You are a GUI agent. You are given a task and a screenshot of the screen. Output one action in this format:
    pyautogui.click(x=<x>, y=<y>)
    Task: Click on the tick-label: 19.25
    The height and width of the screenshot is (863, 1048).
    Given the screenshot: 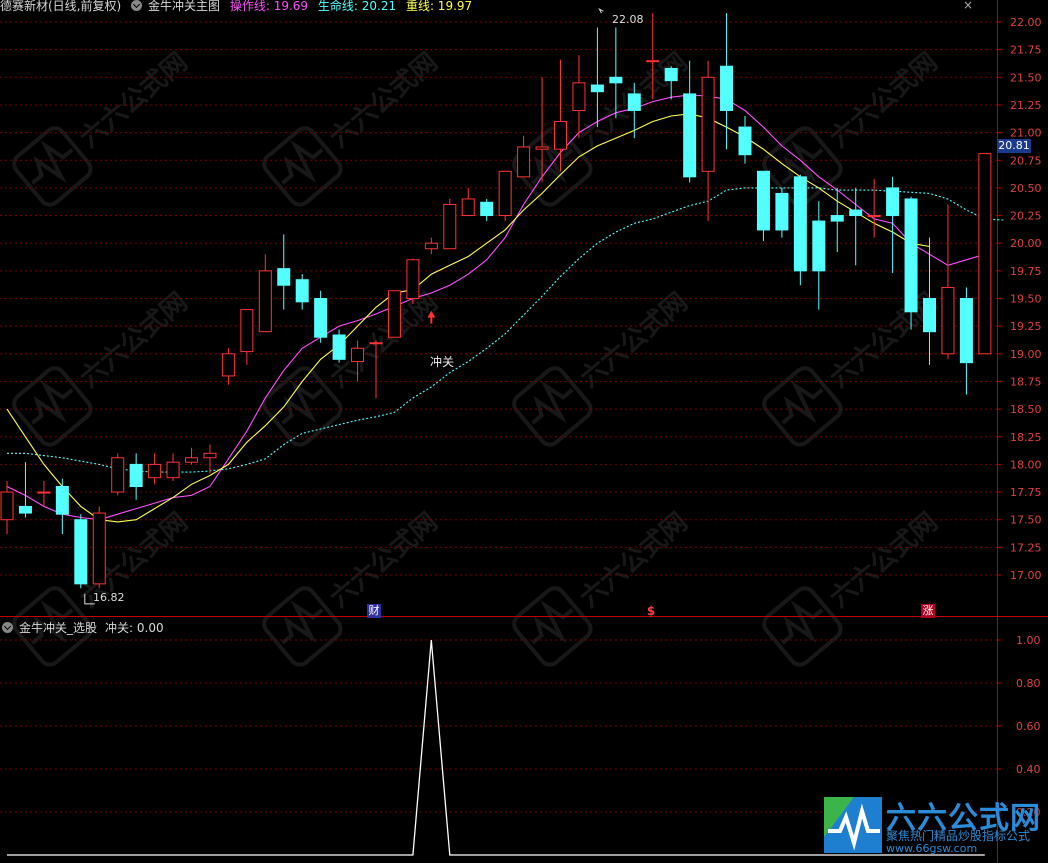 What is the action you would take?
    pyautogui.click(x=1026, y=326)
    